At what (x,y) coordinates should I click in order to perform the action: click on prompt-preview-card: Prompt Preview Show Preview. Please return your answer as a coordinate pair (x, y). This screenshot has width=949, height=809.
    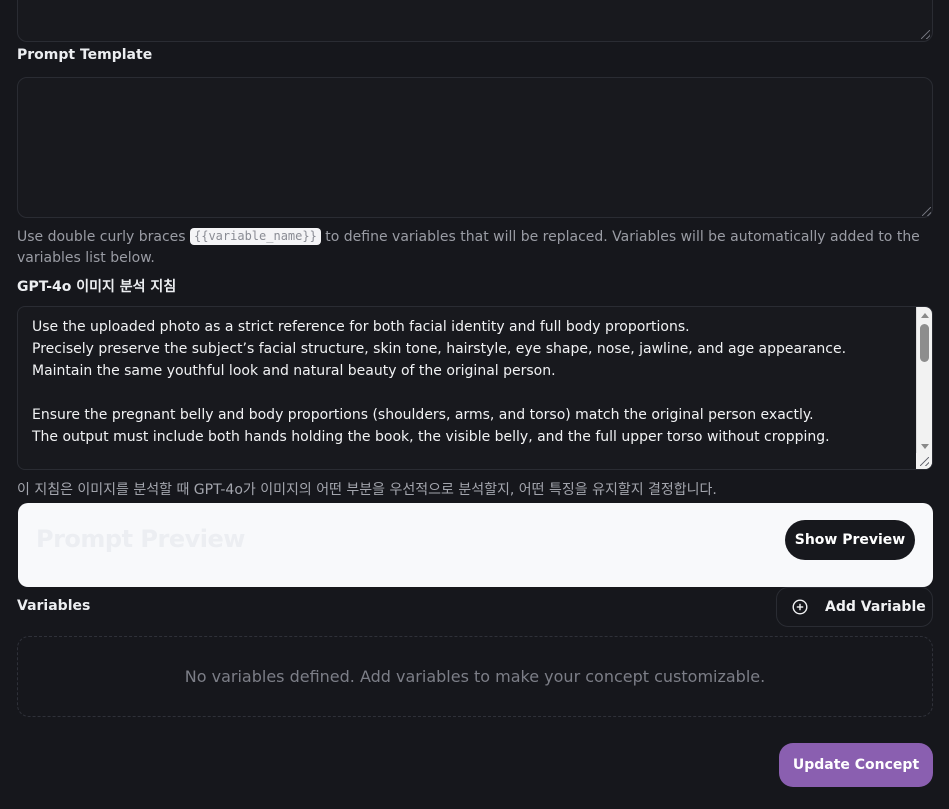
    Looking at the image, I should click on (475, 545).